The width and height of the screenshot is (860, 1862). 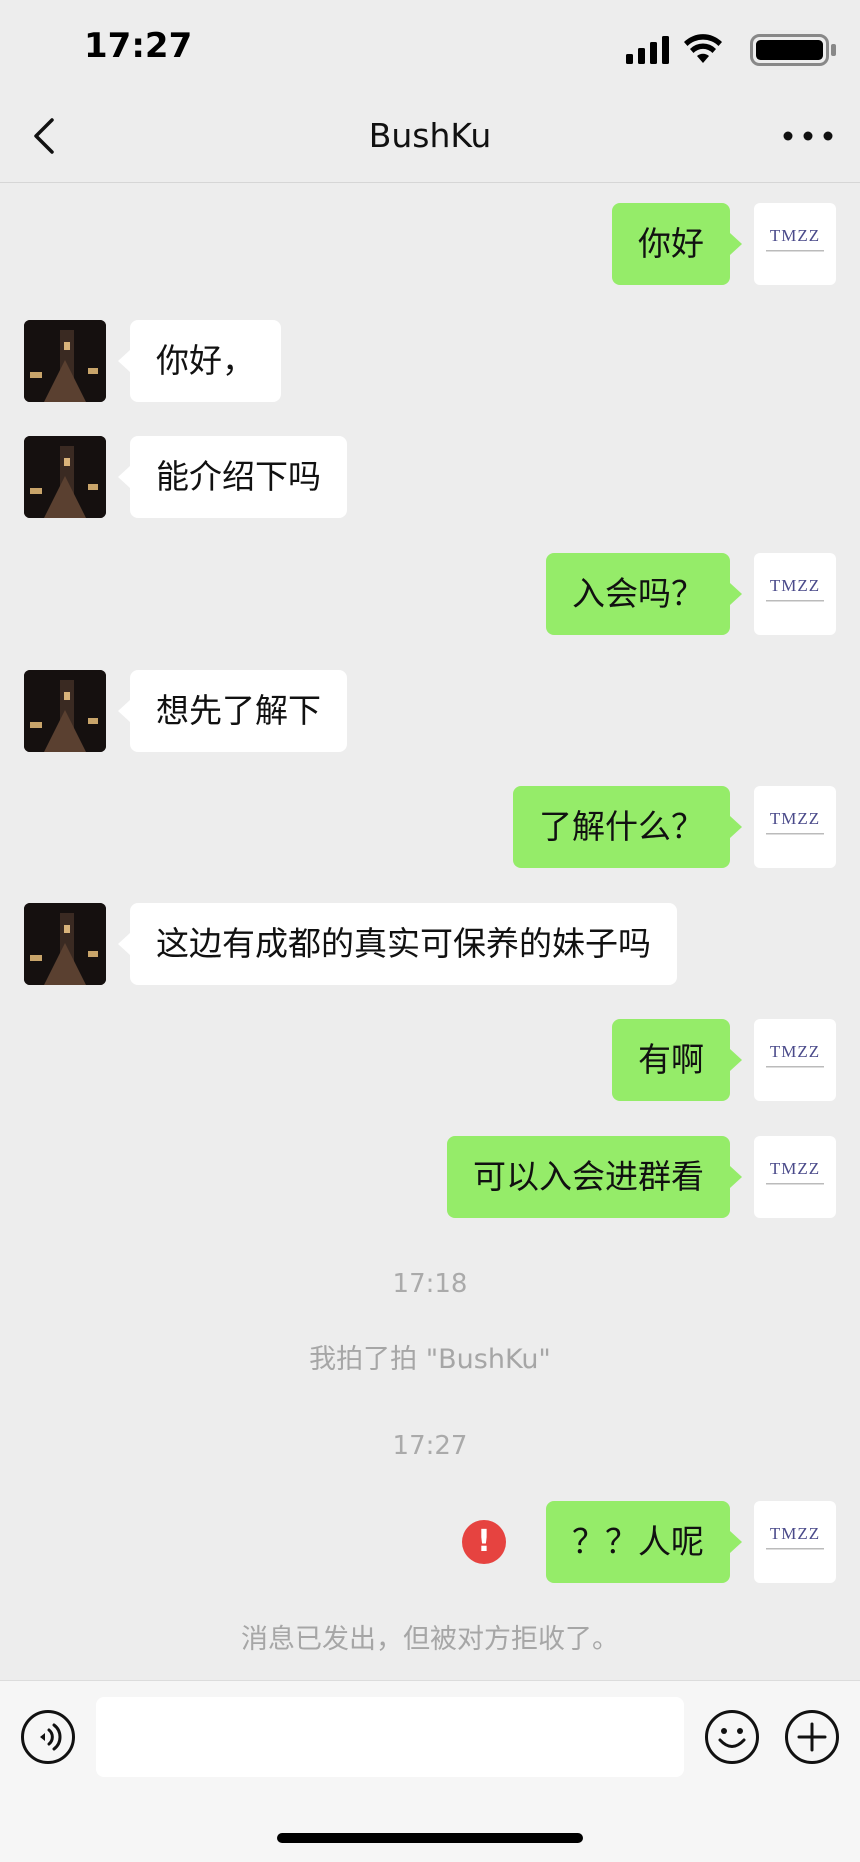 What do you see at coordinates (430, 245) in the screenshot?
I see `message-row: 你好 TMZZ` at bounding box center [430, 245].